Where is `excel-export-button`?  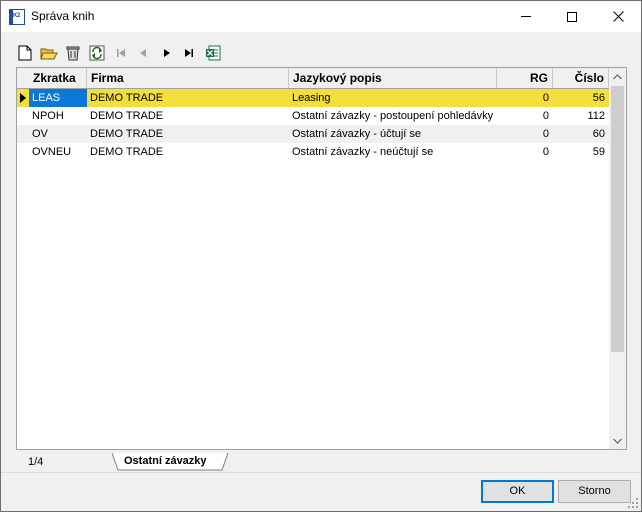
excel-export-button is located at coordinates (213, 53).